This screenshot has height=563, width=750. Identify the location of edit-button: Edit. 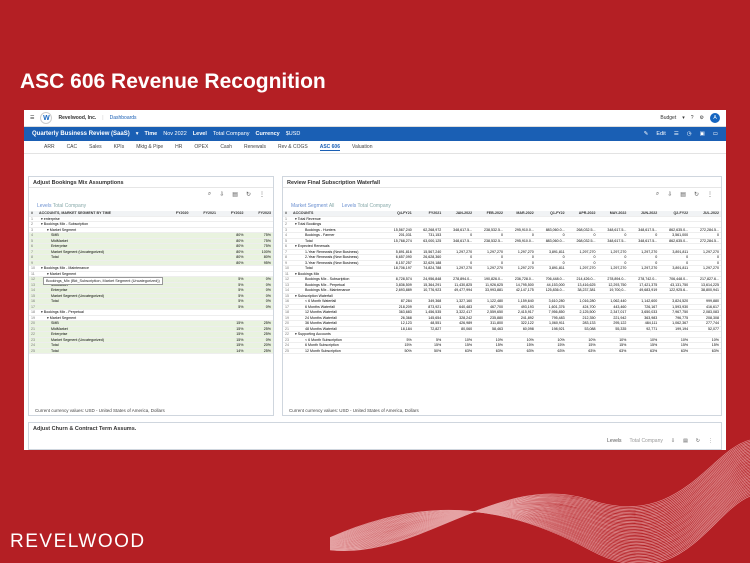
(660, 134).